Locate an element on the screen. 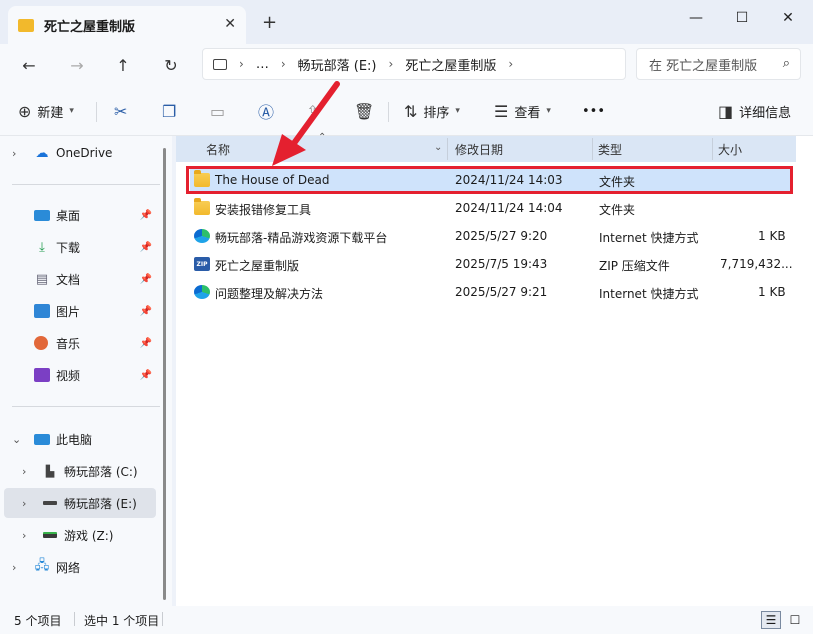 Image resolution: width=813 pixels, height=634 pixels. tiles-view-icon: ☐ is located at coordinates (795, 620).